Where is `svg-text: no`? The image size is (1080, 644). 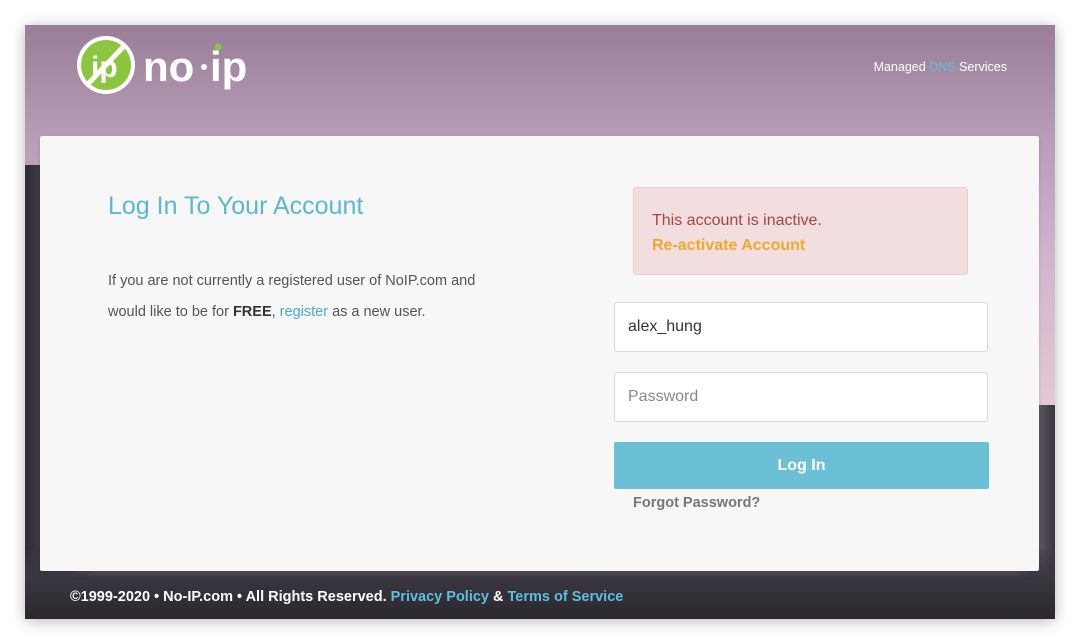
svg-text: no is located at coordinates (168, 66).